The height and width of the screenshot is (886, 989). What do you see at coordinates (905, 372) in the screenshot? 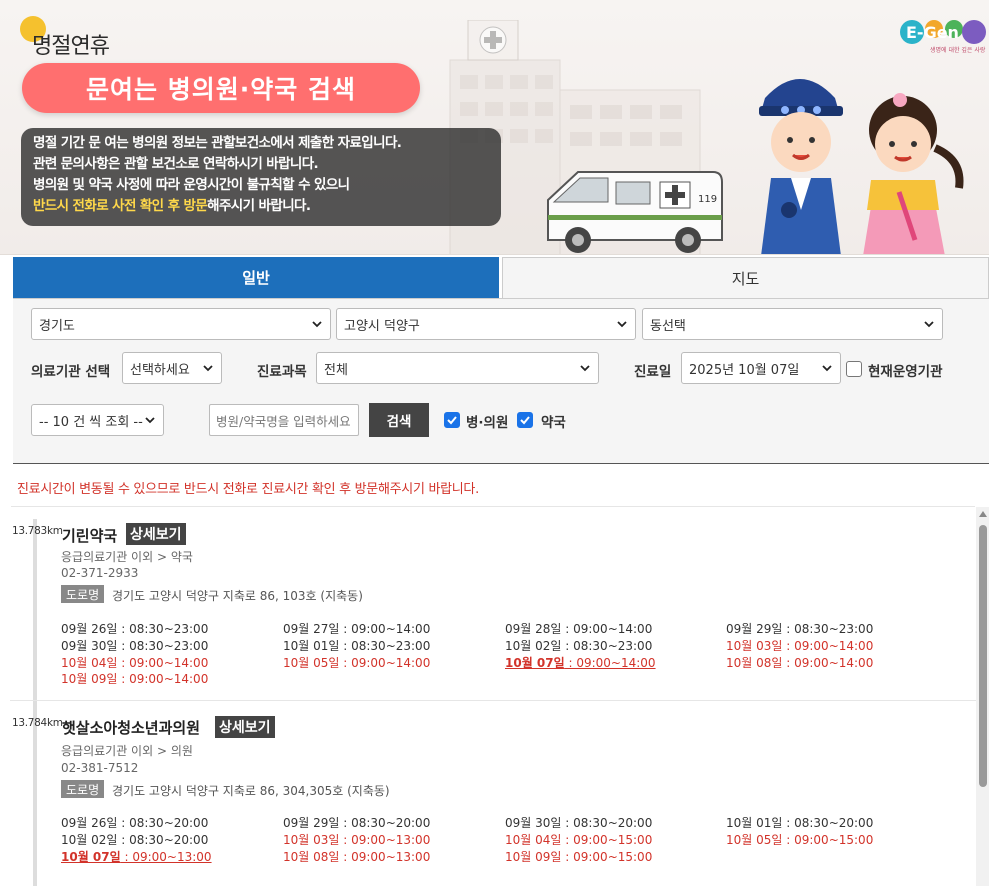
I see `open-now-label: 현재운영기관` at bounding box center [905, 372].